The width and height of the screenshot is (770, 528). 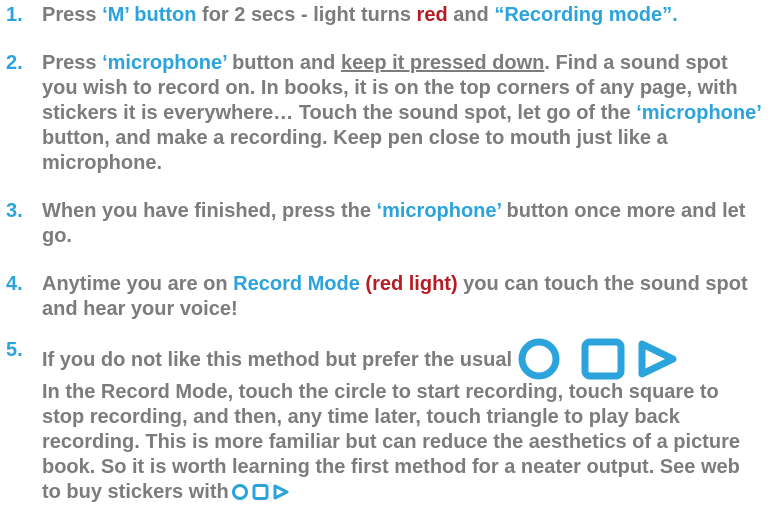 I want to click on record-mode-label: Record Mode, so click(x=296, y=284).